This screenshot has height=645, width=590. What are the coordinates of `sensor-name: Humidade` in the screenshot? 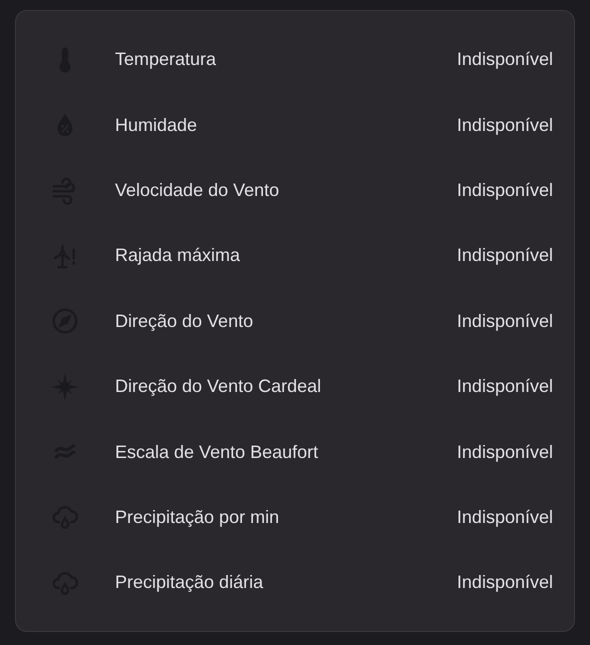 It's located at (156, 125).